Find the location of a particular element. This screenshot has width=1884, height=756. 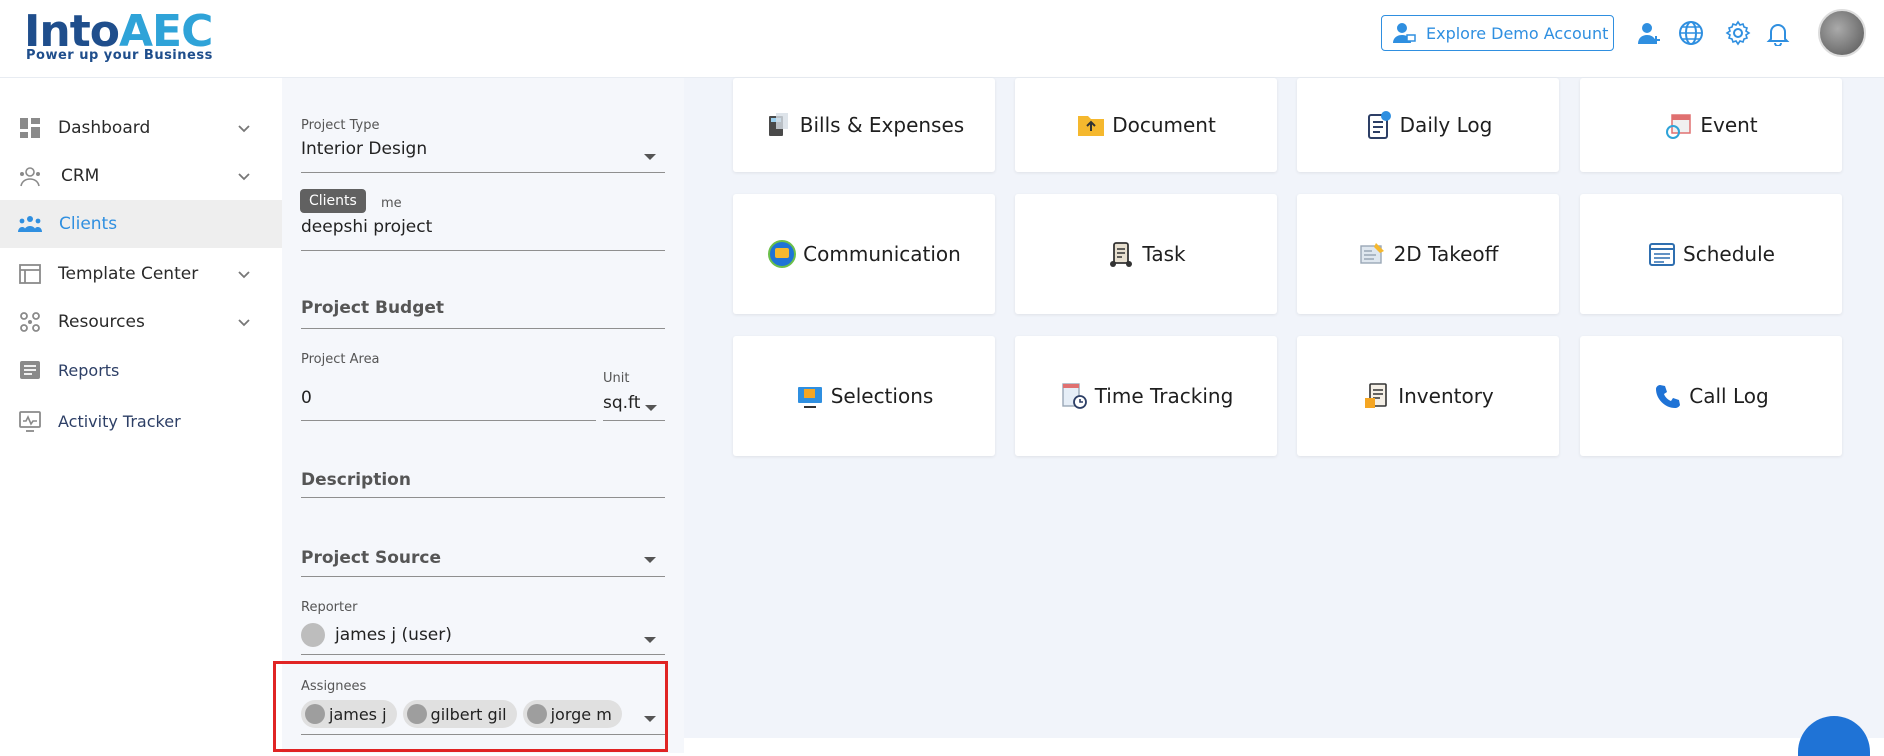

module-card-daily-log: Daily Log is located at coordinates (1428, 125).